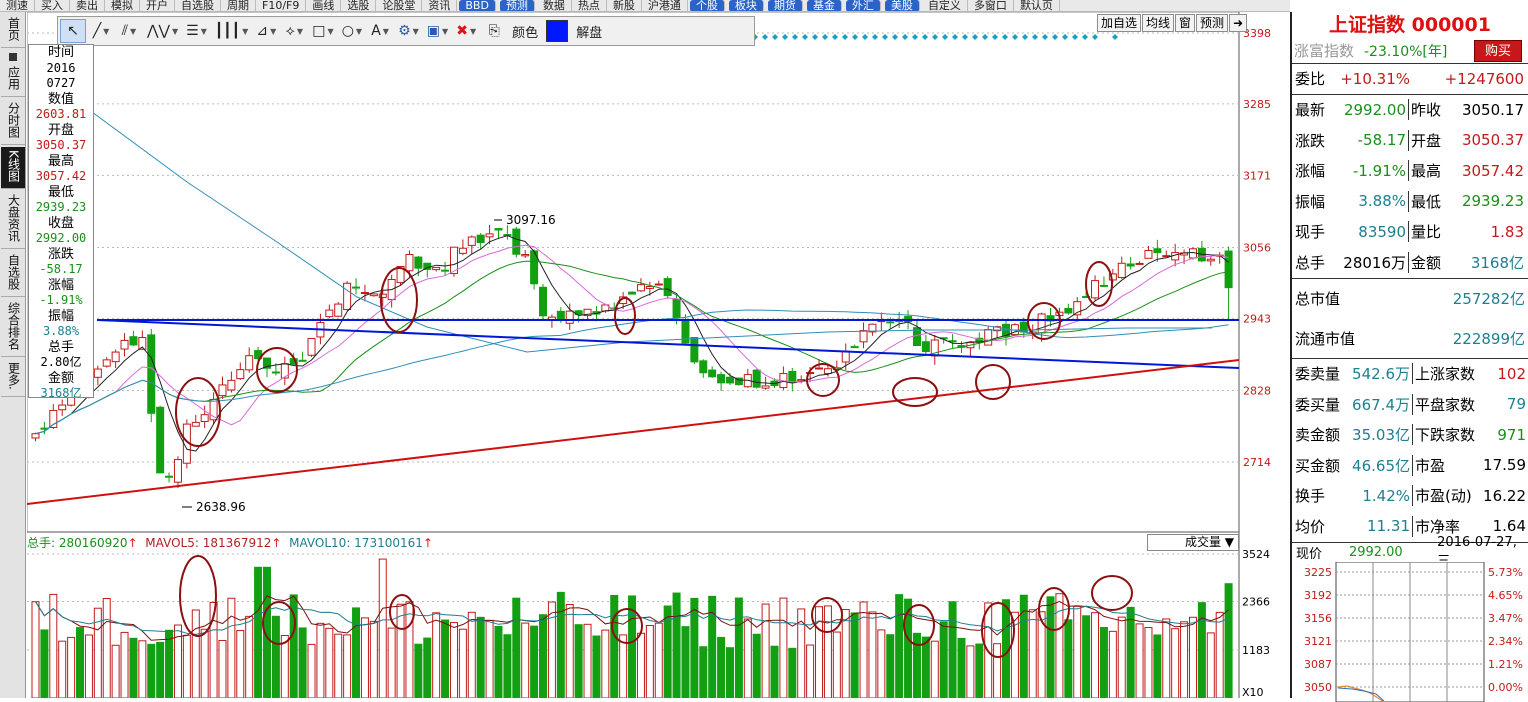 The image size is (1528, 702). I want to click on fan-tool-button: ⊿ ▼, so click(266, 31).